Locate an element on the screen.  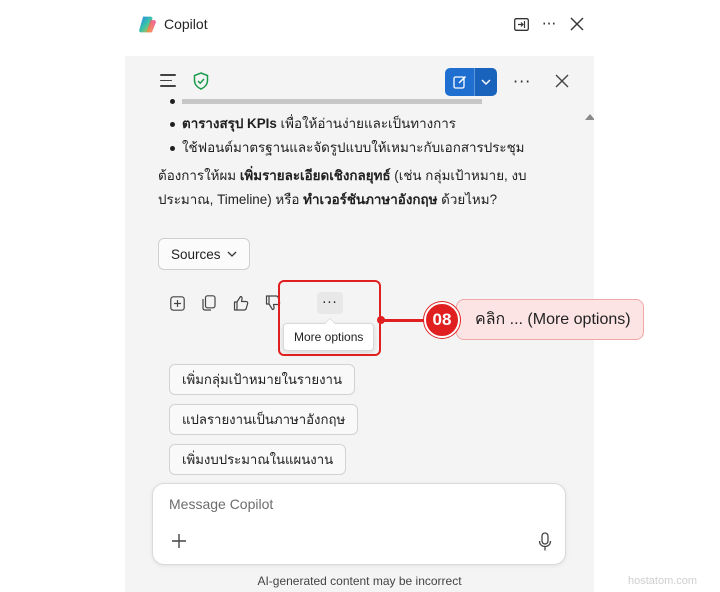
thumbs-up-icon is located at coordinates (241, 303).